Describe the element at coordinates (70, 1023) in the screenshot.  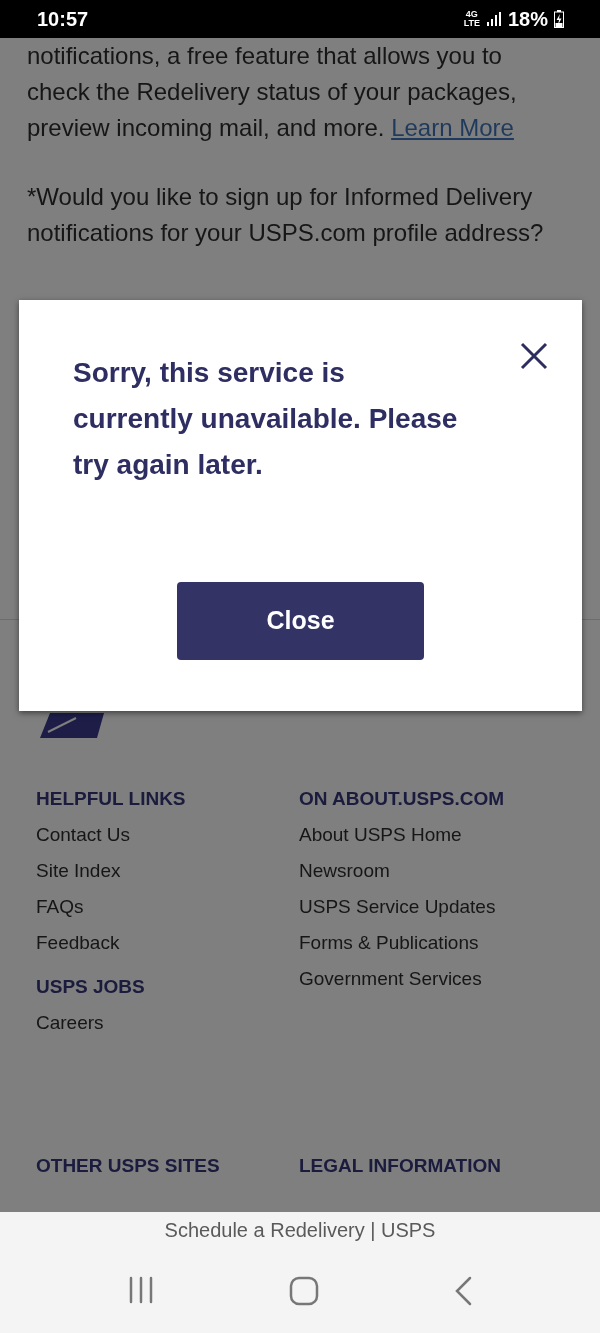
I see `footer-link: Careers` at that location.